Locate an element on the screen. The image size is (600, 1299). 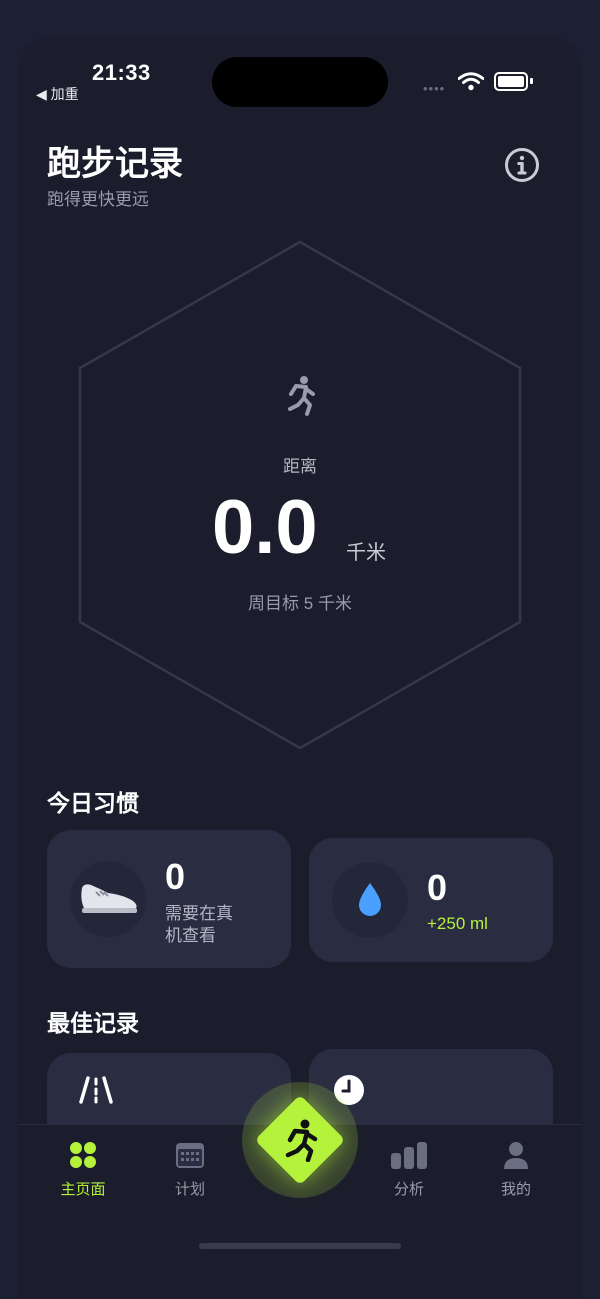
page-subtitle: 跑得更快更远 is located at coordinates (98, 199).